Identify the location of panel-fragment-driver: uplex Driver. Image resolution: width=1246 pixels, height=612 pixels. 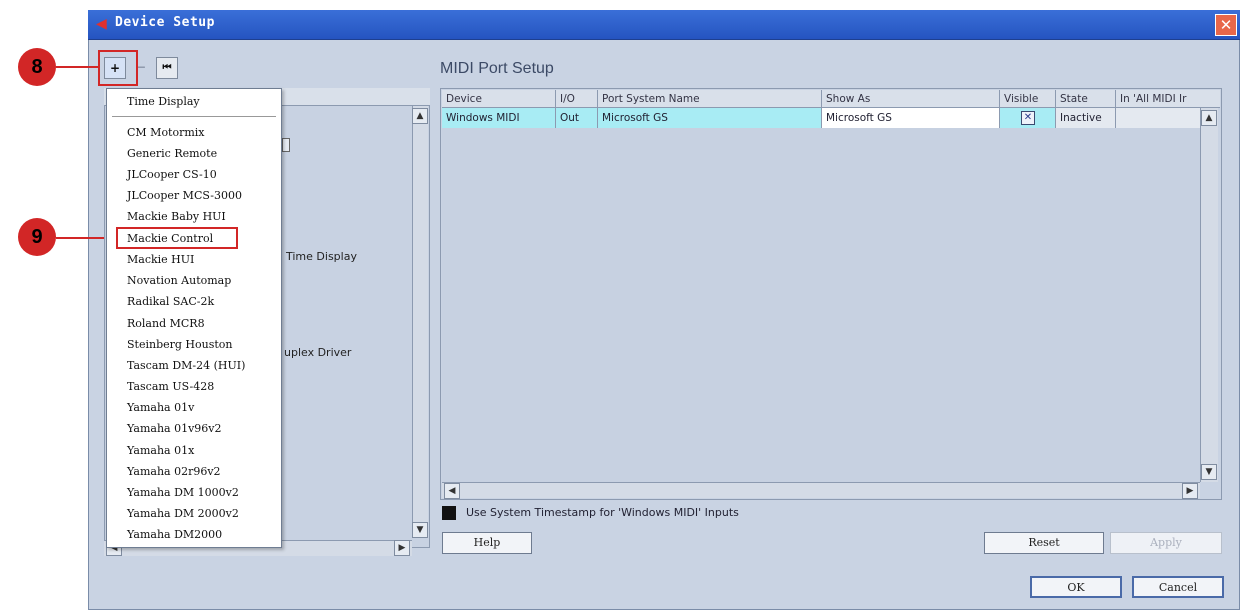
(318, 352).